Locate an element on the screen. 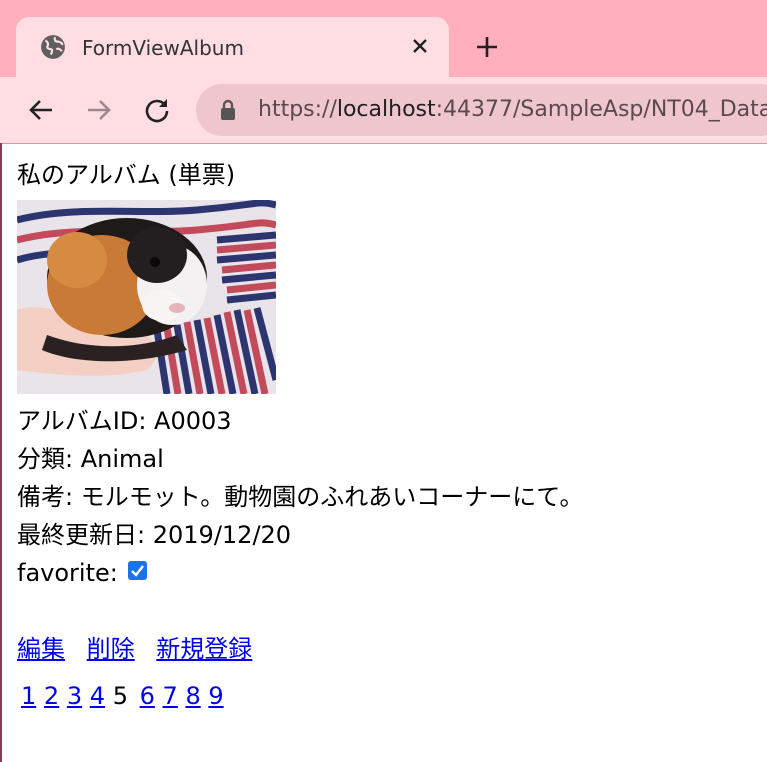  category-value: Animal is located at coordinates (122, 459).